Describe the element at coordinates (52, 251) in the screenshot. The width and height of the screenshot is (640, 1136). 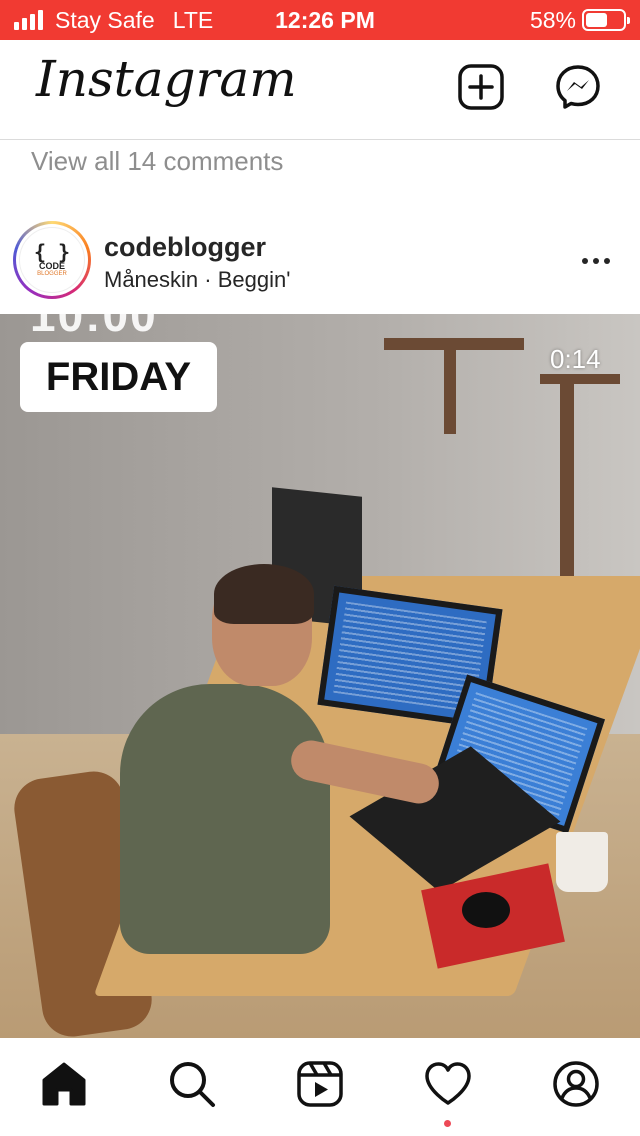
I see `avatar-logo-brace: { }` at that location.